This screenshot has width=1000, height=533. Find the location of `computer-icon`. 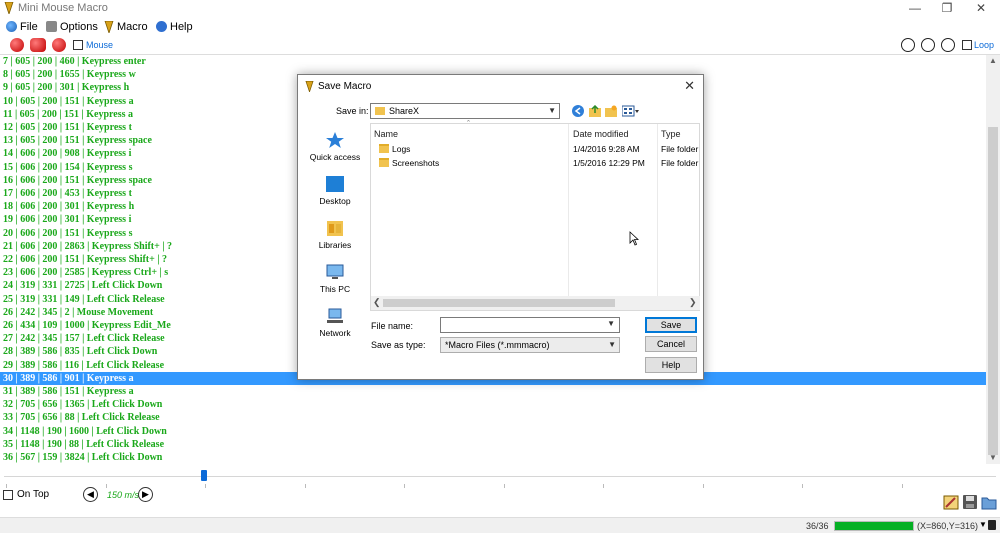

computer-icon is located at coordinates (335, 271).